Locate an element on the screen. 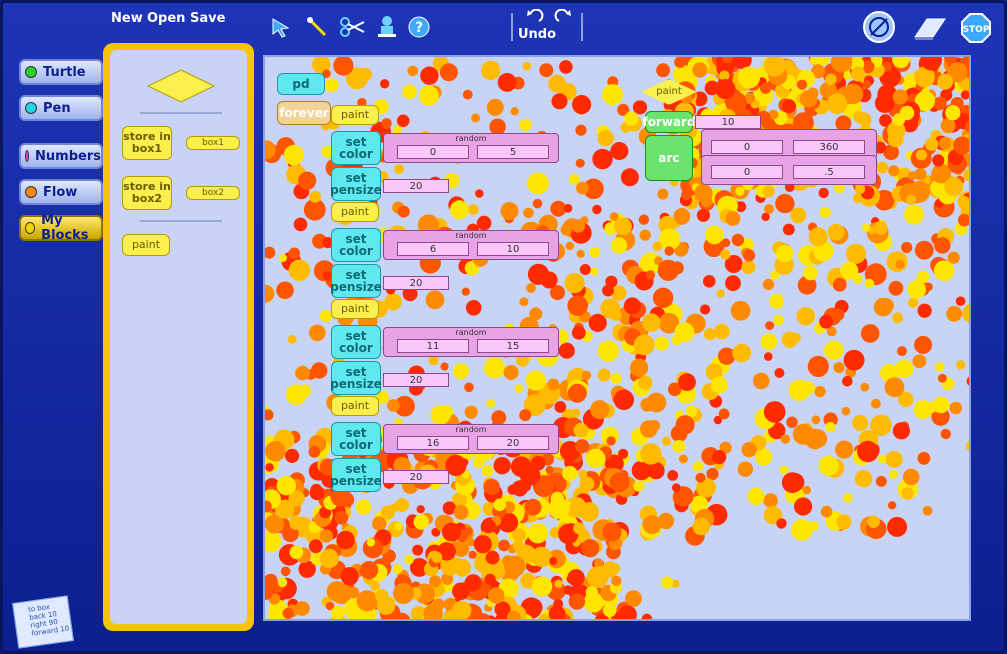 The width and height of the screenshot is (1007, 654). box1-block: box1 is located at coordinates (213, 143).